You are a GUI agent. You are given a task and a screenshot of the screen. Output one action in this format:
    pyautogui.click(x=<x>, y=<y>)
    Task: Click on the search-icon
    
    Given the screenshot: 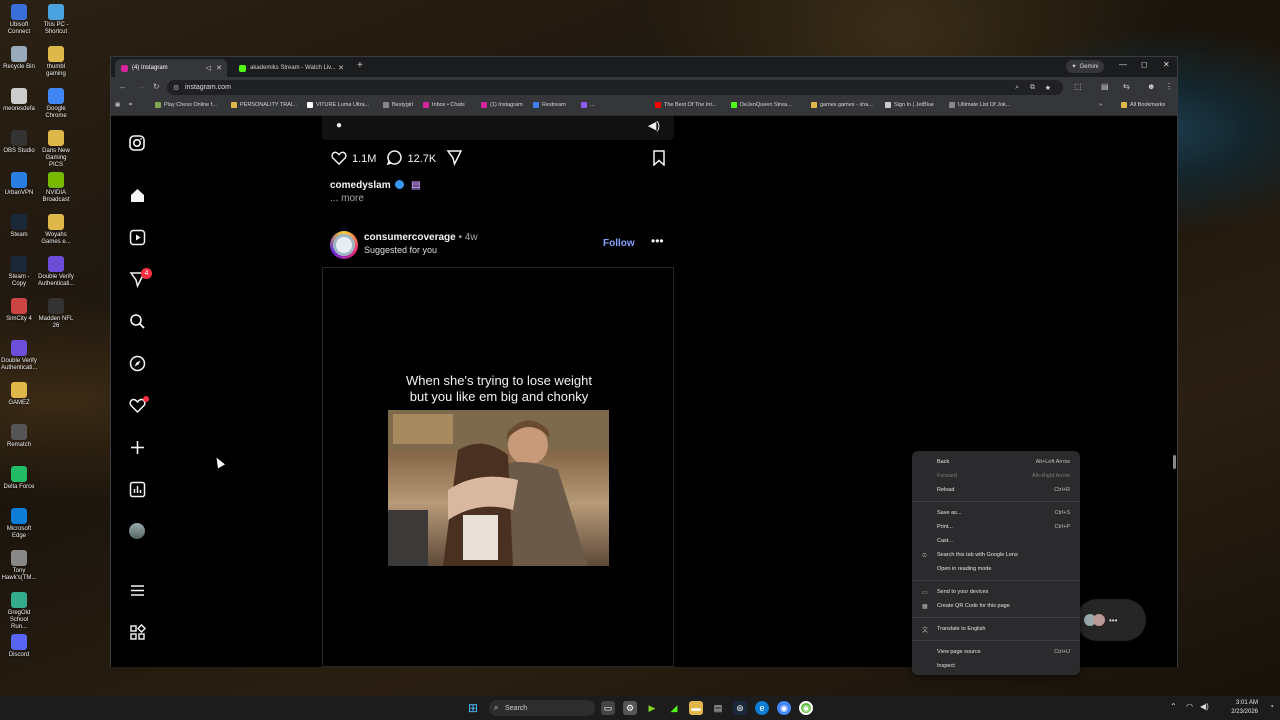 What is the action you would take?
    pyautogui.click(x=137, y=321)
    